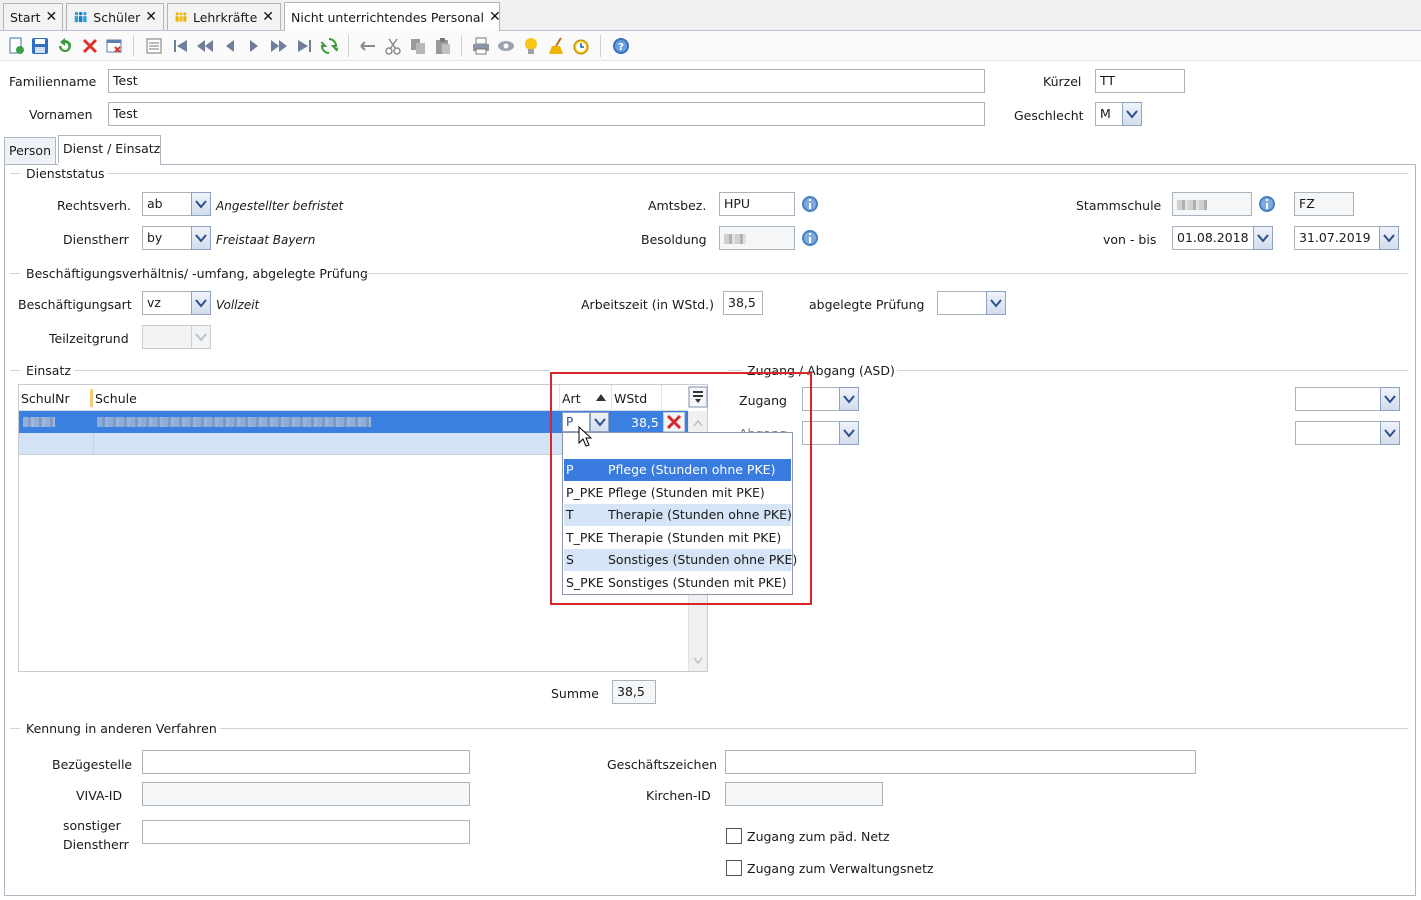 The height and width of the screenshot is (900, 1421). What do you see at coordinates (1338, 433) in the screenshot?
I see `abgang-date-input` at bounding box center [1338, 433].